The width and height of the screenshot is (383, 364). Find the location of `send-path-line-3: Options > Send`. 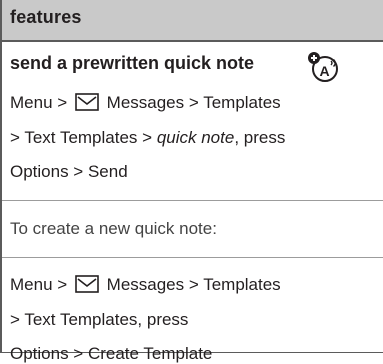

send-path-line-3: Options > Send is located at coordinates (69, 172).